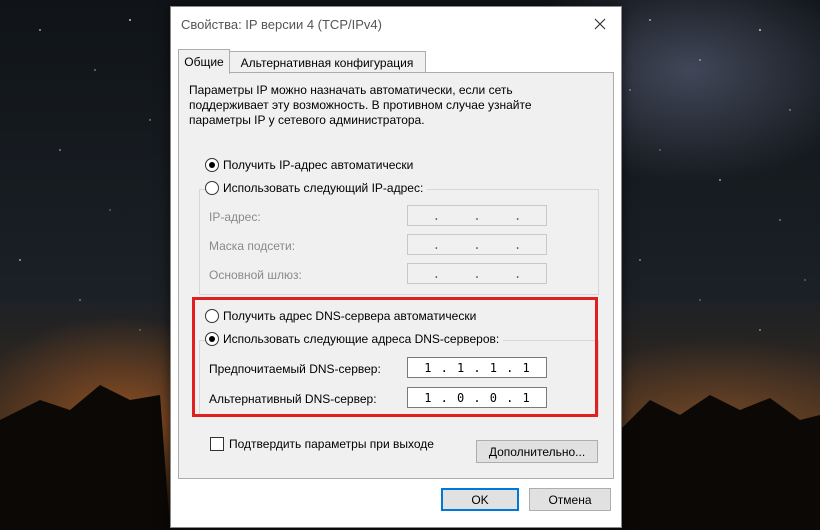 The height and width of the screenshot is (530, 820). What do you see at coordinates (307, 120) in the screenshot?
I see `description-line: параметры IP у сетевого администратора.` at bounding box center [307, 120].